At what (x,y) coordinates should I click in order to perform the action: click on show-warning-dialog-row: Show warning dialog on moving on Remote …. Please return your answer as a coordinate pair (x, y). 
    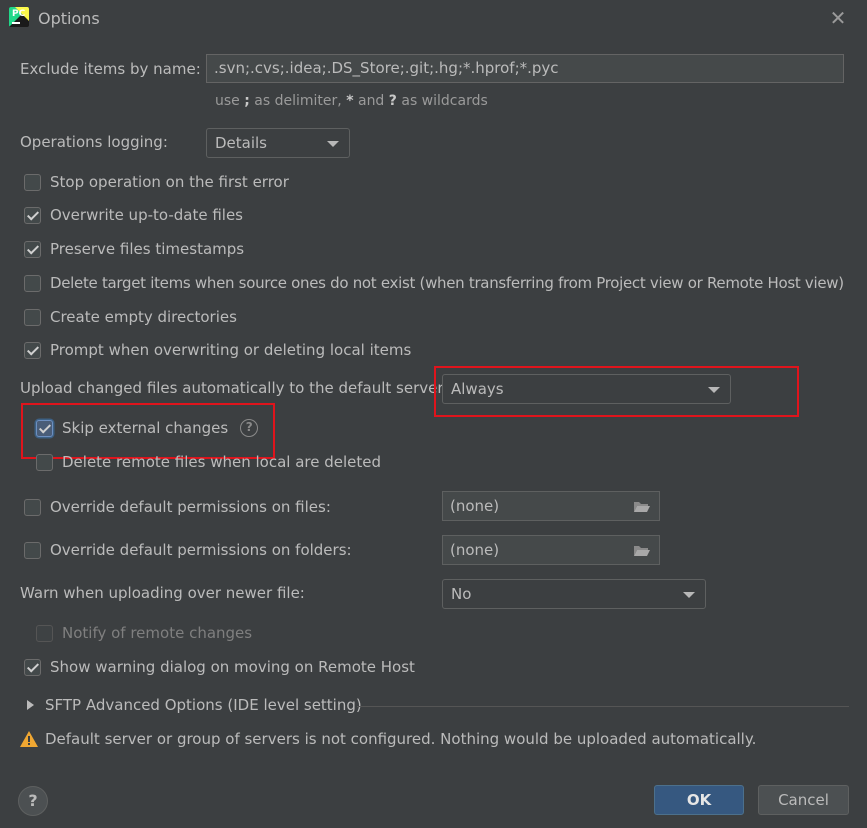
    Looking at the image, I should click on (219, 667).